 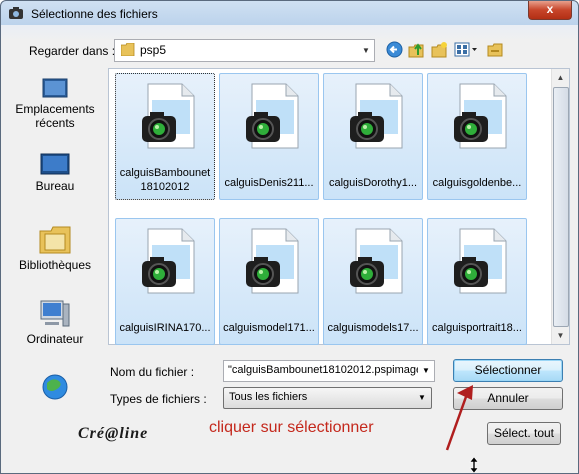 What do you see at coordinates (55, 88) in the screenshot?
I see `recent-places-icon` at bounding box center [55, 88].